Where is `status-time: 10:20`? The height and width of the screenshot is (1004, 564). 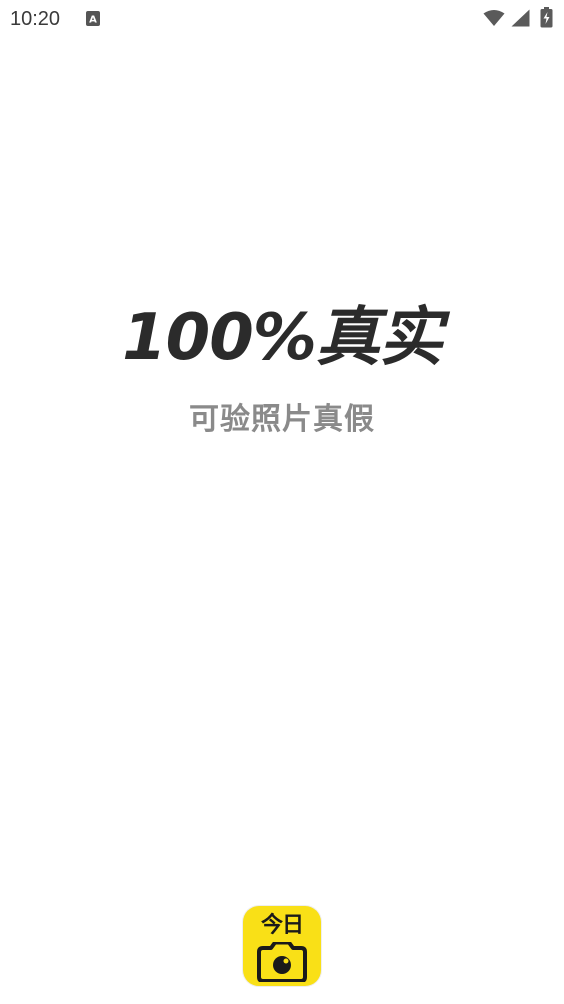
status-time: 10:20 is located at coordinates (35, 19).